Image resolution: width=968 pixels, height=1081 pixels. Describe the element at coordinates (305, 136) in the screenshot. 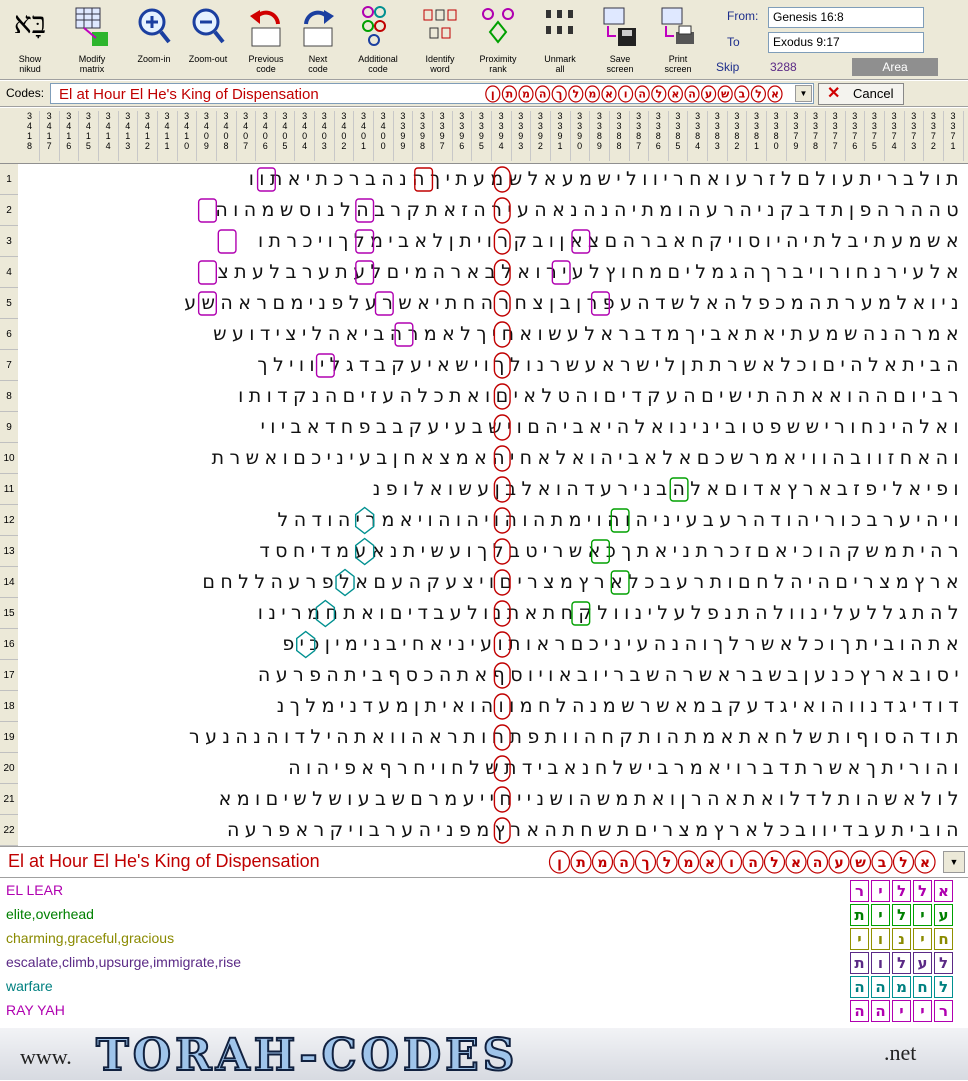

I see `column-number: 3 4 0 4` at that location.